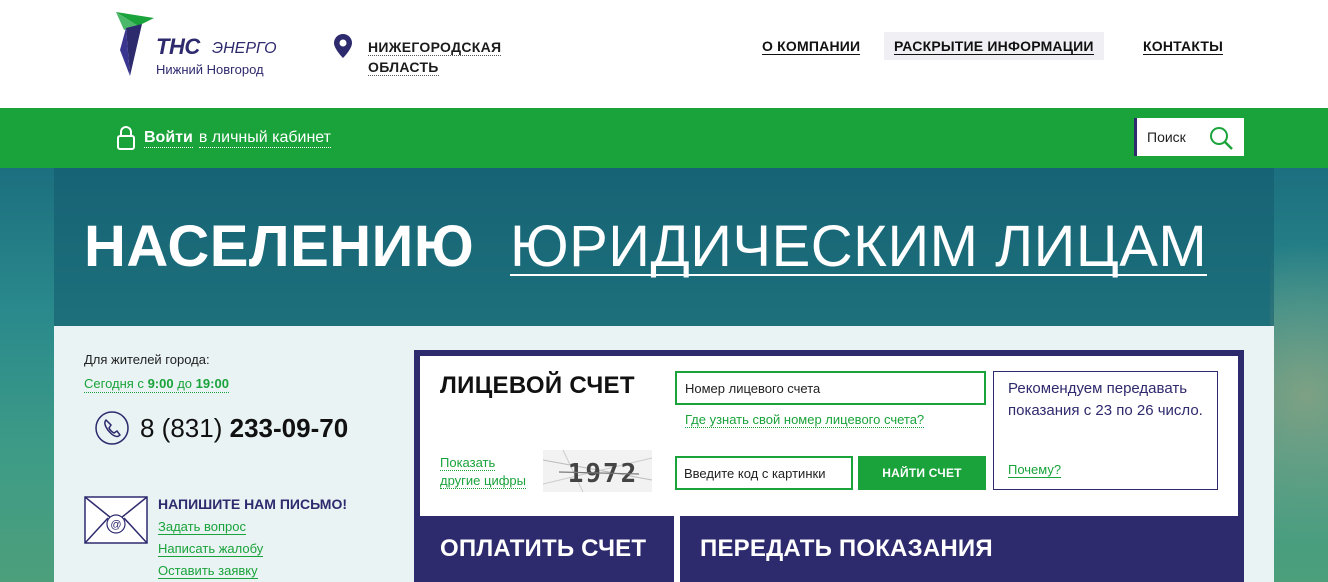 The width and height of the screenshot is (1328, 582). What do you see at coordinates (147, 359) in the screenshot?
I see `contacts-label: Для жителей города:` at bounding box center [147, 359].